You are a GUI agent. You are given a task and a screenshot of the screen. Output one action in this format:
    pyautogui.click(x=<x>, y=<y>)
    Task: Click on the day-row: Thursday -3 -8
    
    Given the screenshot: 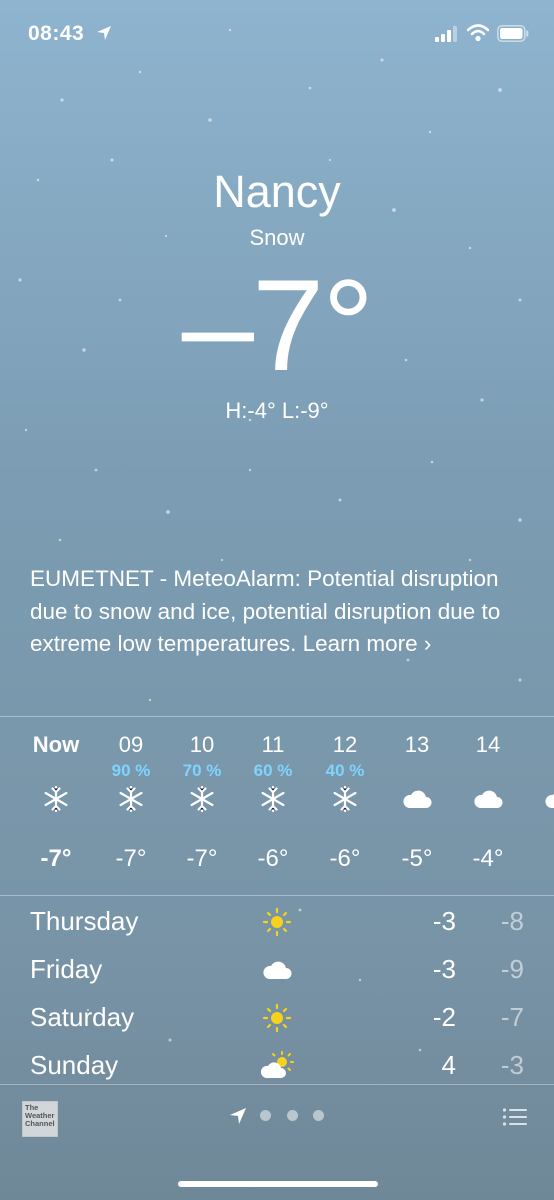 What is the action you would take?
    pyautogui.click(x=277, y=923)
    